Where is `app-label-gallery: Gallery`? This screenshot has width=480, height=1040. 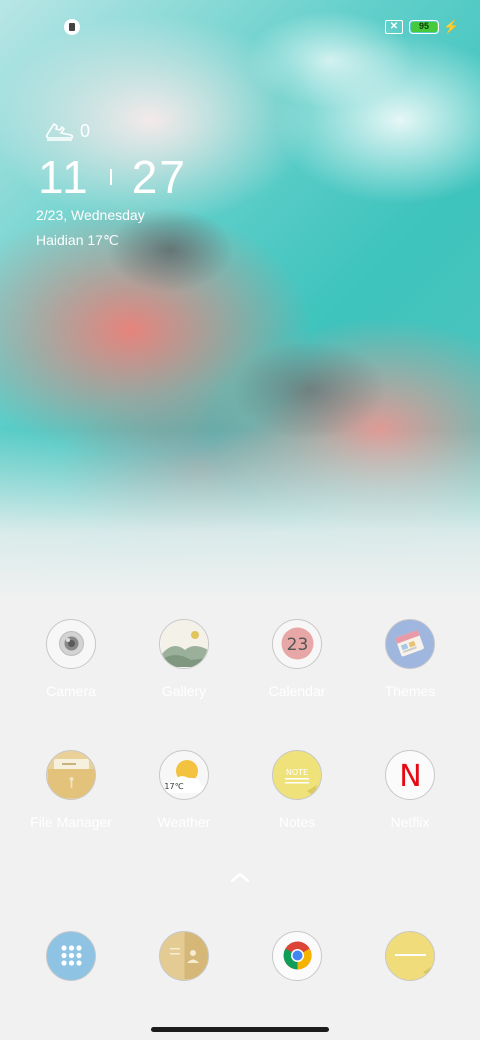
app-label-gallery: Gallery is located at coordinates (184, 691).